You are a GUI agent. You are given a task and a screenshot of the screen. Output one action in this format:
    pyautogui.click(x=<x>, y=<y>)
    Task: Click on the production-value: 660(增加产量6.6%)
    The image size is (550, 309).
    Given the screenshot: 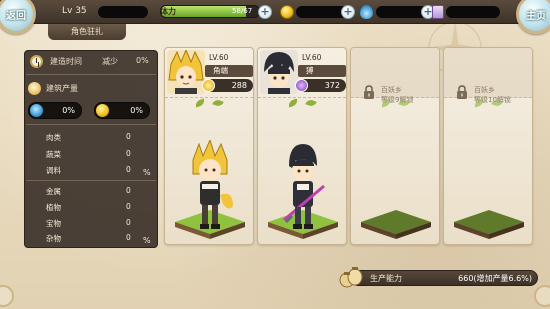 What is the action you would take?
    pyautogui.click(x=495, y=278)
    